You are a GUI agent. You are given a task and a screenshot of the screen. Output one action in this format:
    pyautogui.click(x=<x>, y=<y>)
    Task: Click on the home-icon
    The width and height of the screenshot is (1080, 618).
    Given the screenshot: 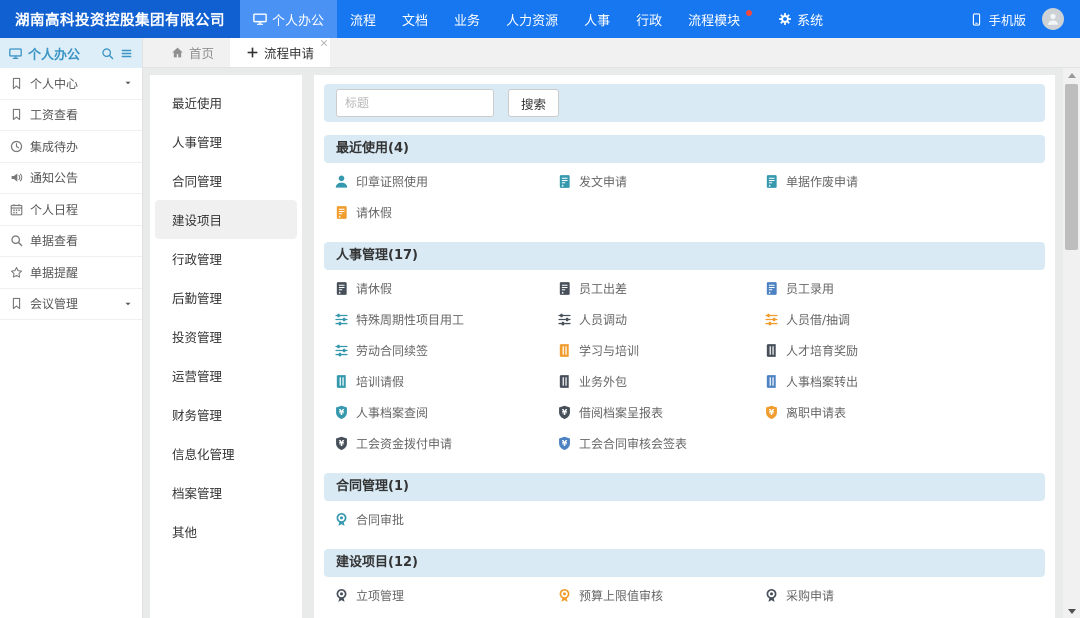 What is the action you would take?
    pyautogui.click(x=177, y=52)
    